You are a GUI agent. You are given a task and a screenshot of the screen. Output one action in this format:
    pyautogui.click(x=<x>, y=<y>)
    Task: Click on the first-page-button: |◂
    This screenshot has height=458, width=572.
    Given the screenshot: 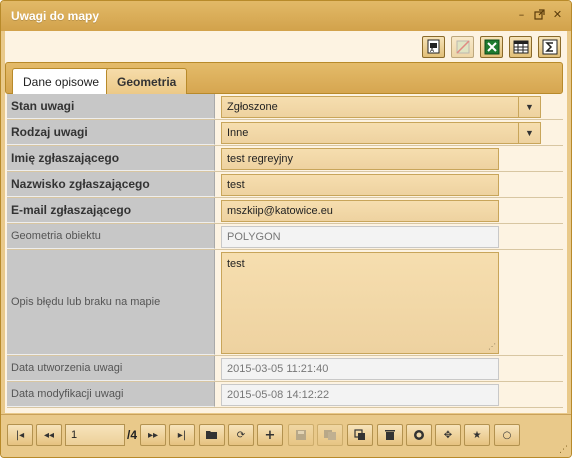 What is the action you would take?
    pyautogui.click(x=20, y=435)
    